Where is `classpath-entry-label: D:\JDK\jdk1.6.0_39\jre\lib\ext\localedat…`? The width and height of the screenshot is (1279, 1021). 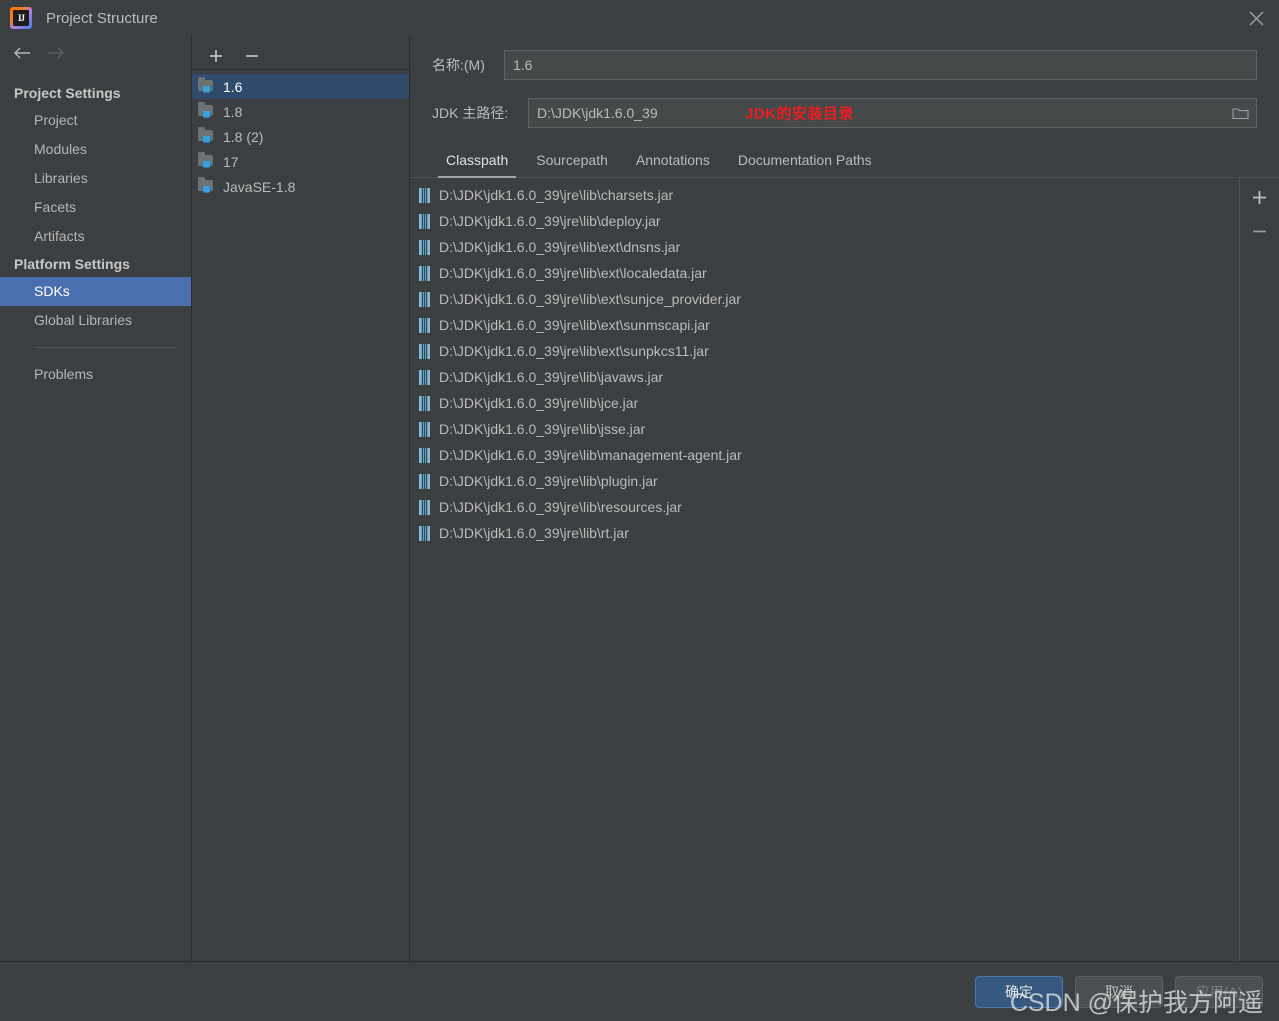 classpath-entry-label: D:\JDK\jdk1.6.0_39\jre\lib\ext\localedat… is located at coordinates (573, 273).